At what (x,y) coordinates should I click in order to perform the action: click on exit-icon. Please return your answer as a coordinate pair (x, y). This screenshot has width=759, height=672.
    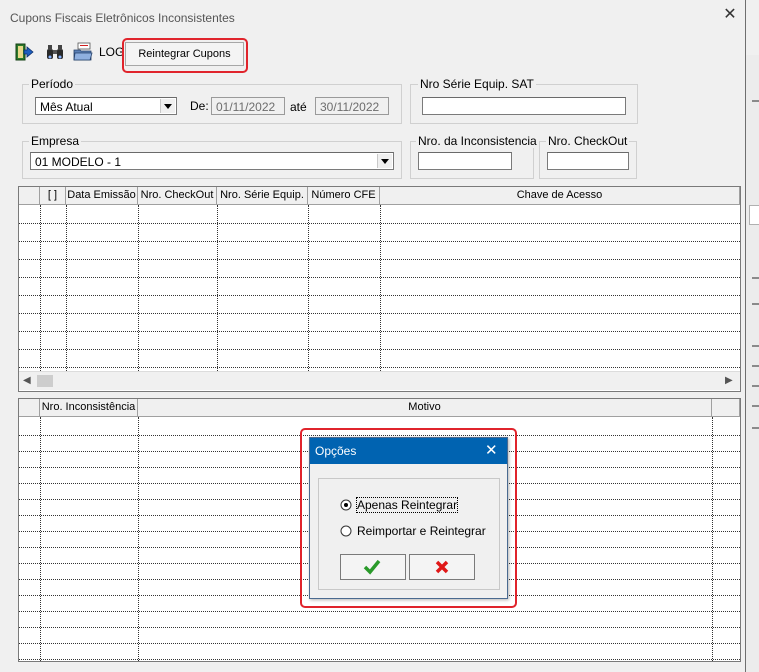
    Looking at the image, I should click on (25, 52).